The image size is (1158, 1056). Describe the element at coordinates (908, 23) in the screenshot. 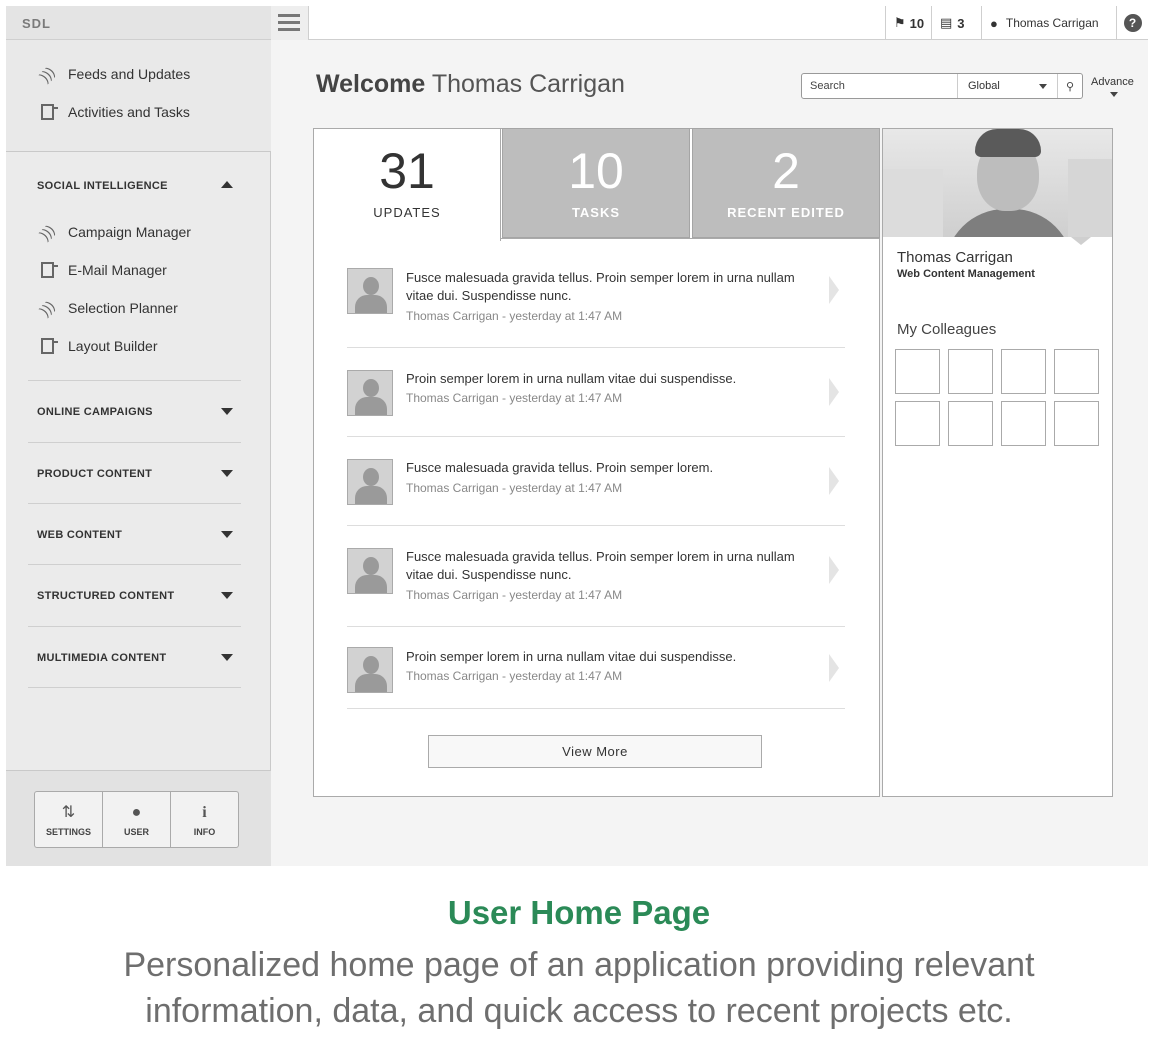

I see `flags-button: ⚑ 10` at that location.